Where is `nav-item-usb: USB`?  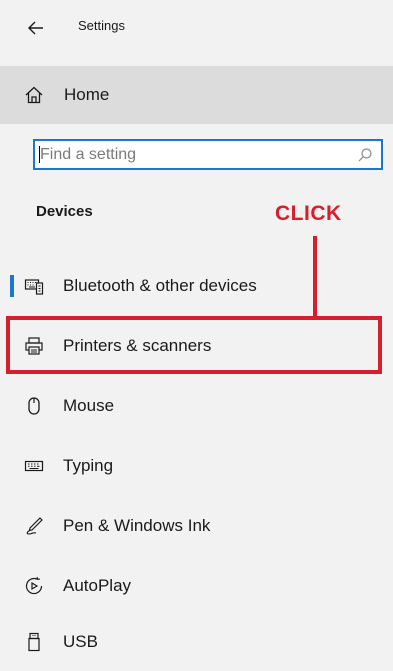 nav-item-usb: USB is located at coordinates (196, 642).